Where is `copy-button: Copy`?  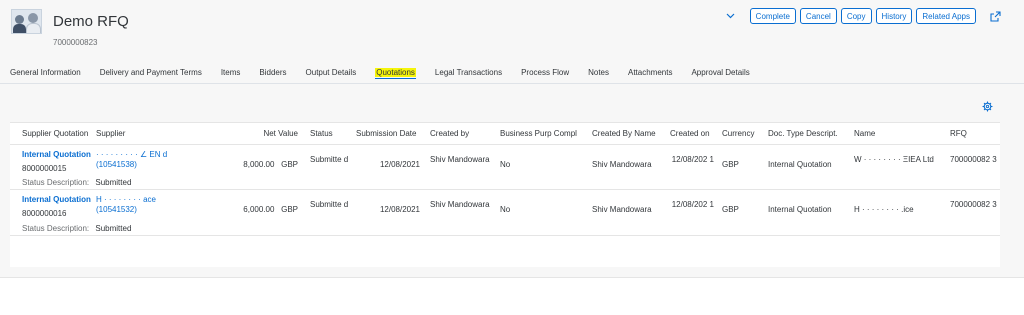
copy-button: Copy is located at coordinates (856, 16).